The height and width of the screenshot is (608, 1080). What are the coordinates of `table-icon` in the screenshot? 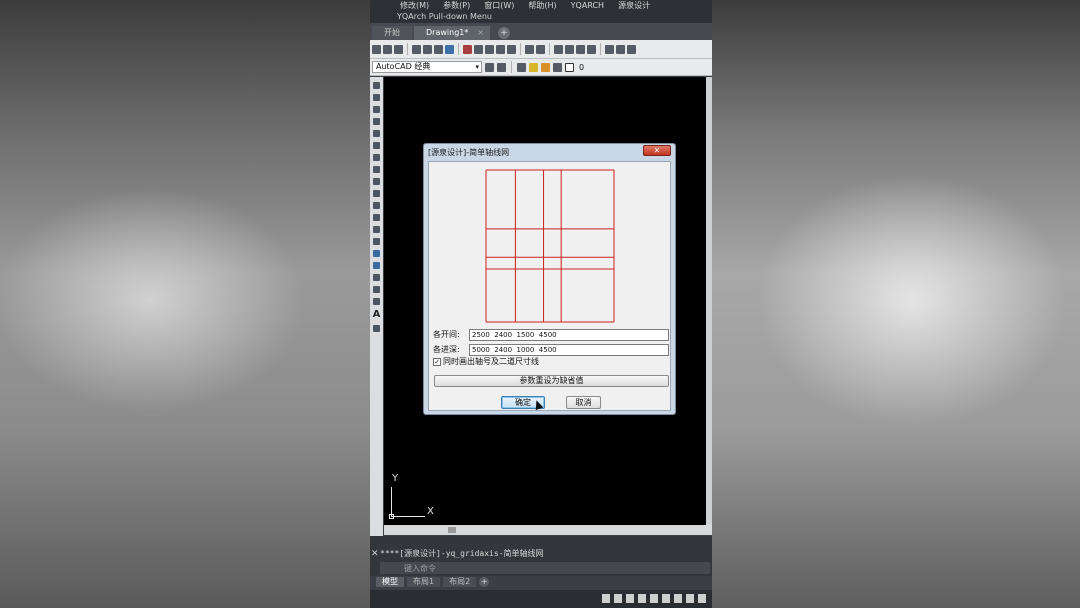 It's located at (376, 289).